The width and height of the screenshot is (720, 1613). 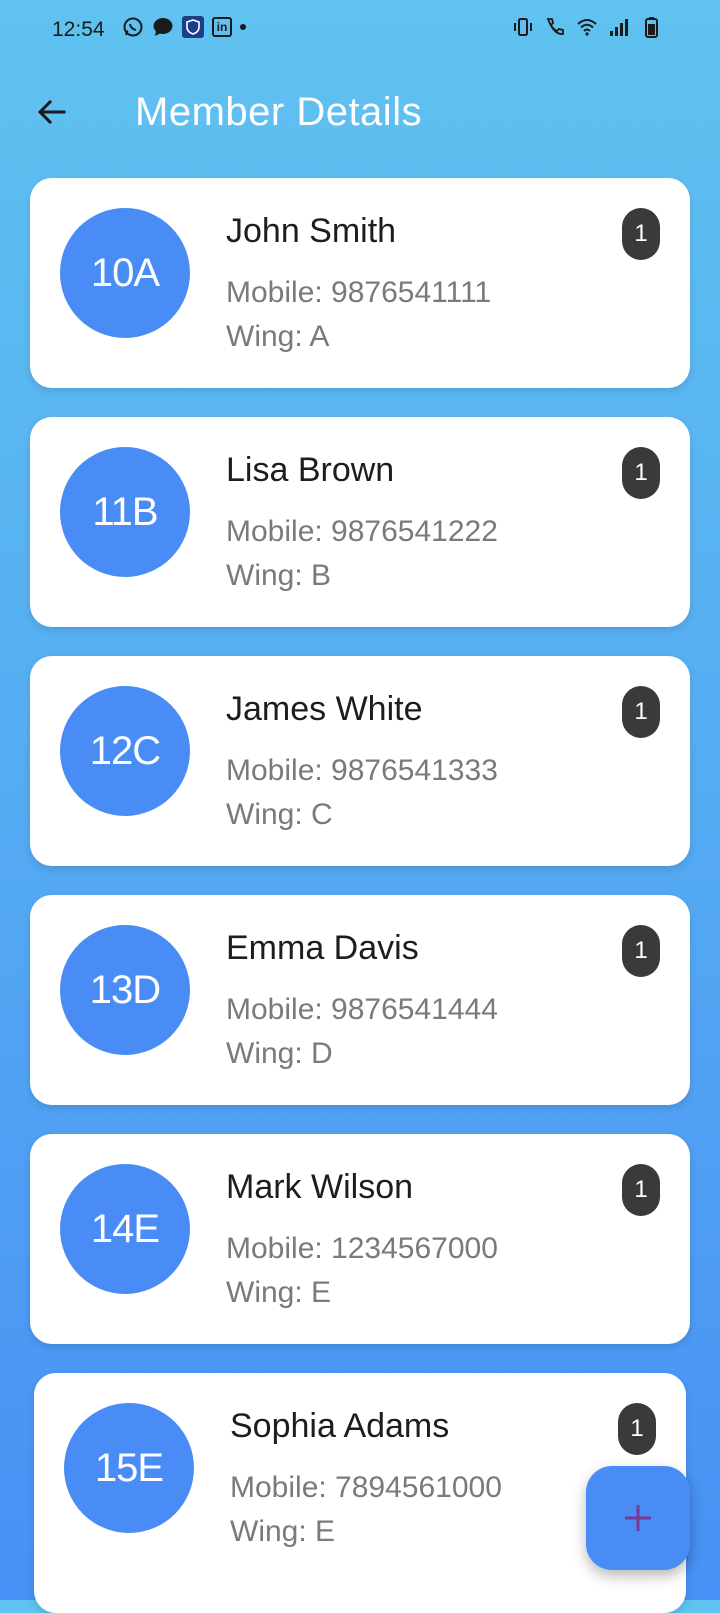 What do you see at coordinates (78, 29) in the screenshot?
I see `status-time: 12:54` at bounding box center [78, 29].